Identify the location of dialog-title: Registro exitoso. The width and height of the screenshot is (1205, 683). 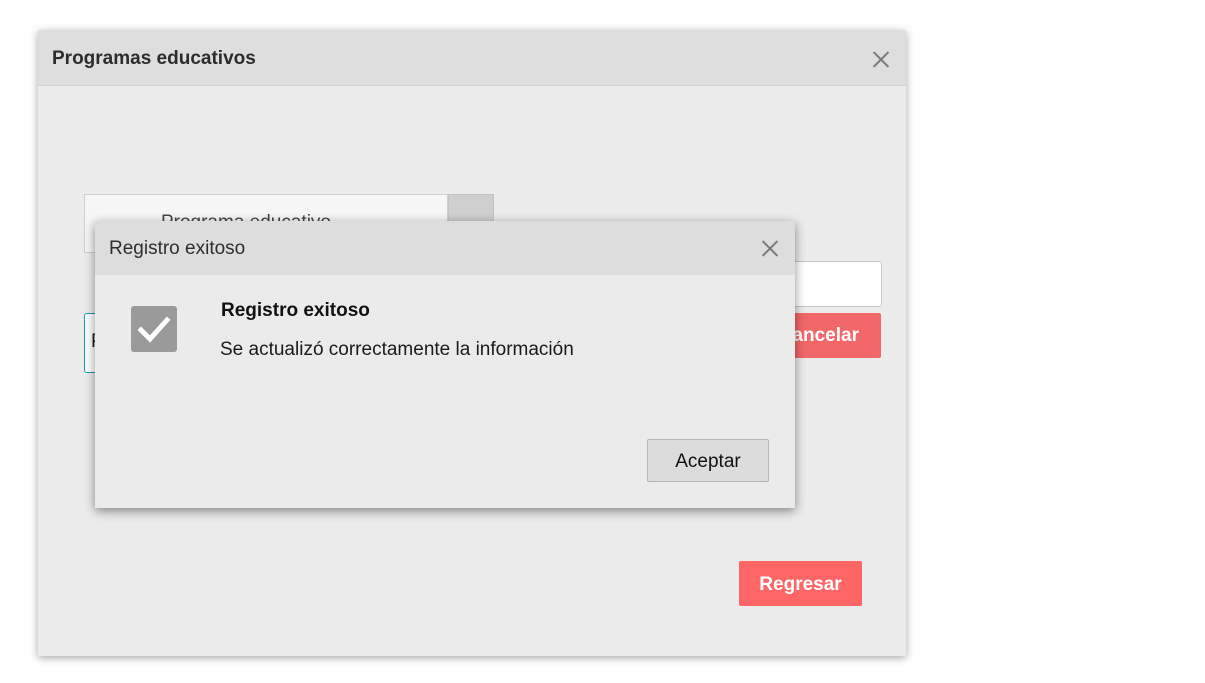
(177, 248).